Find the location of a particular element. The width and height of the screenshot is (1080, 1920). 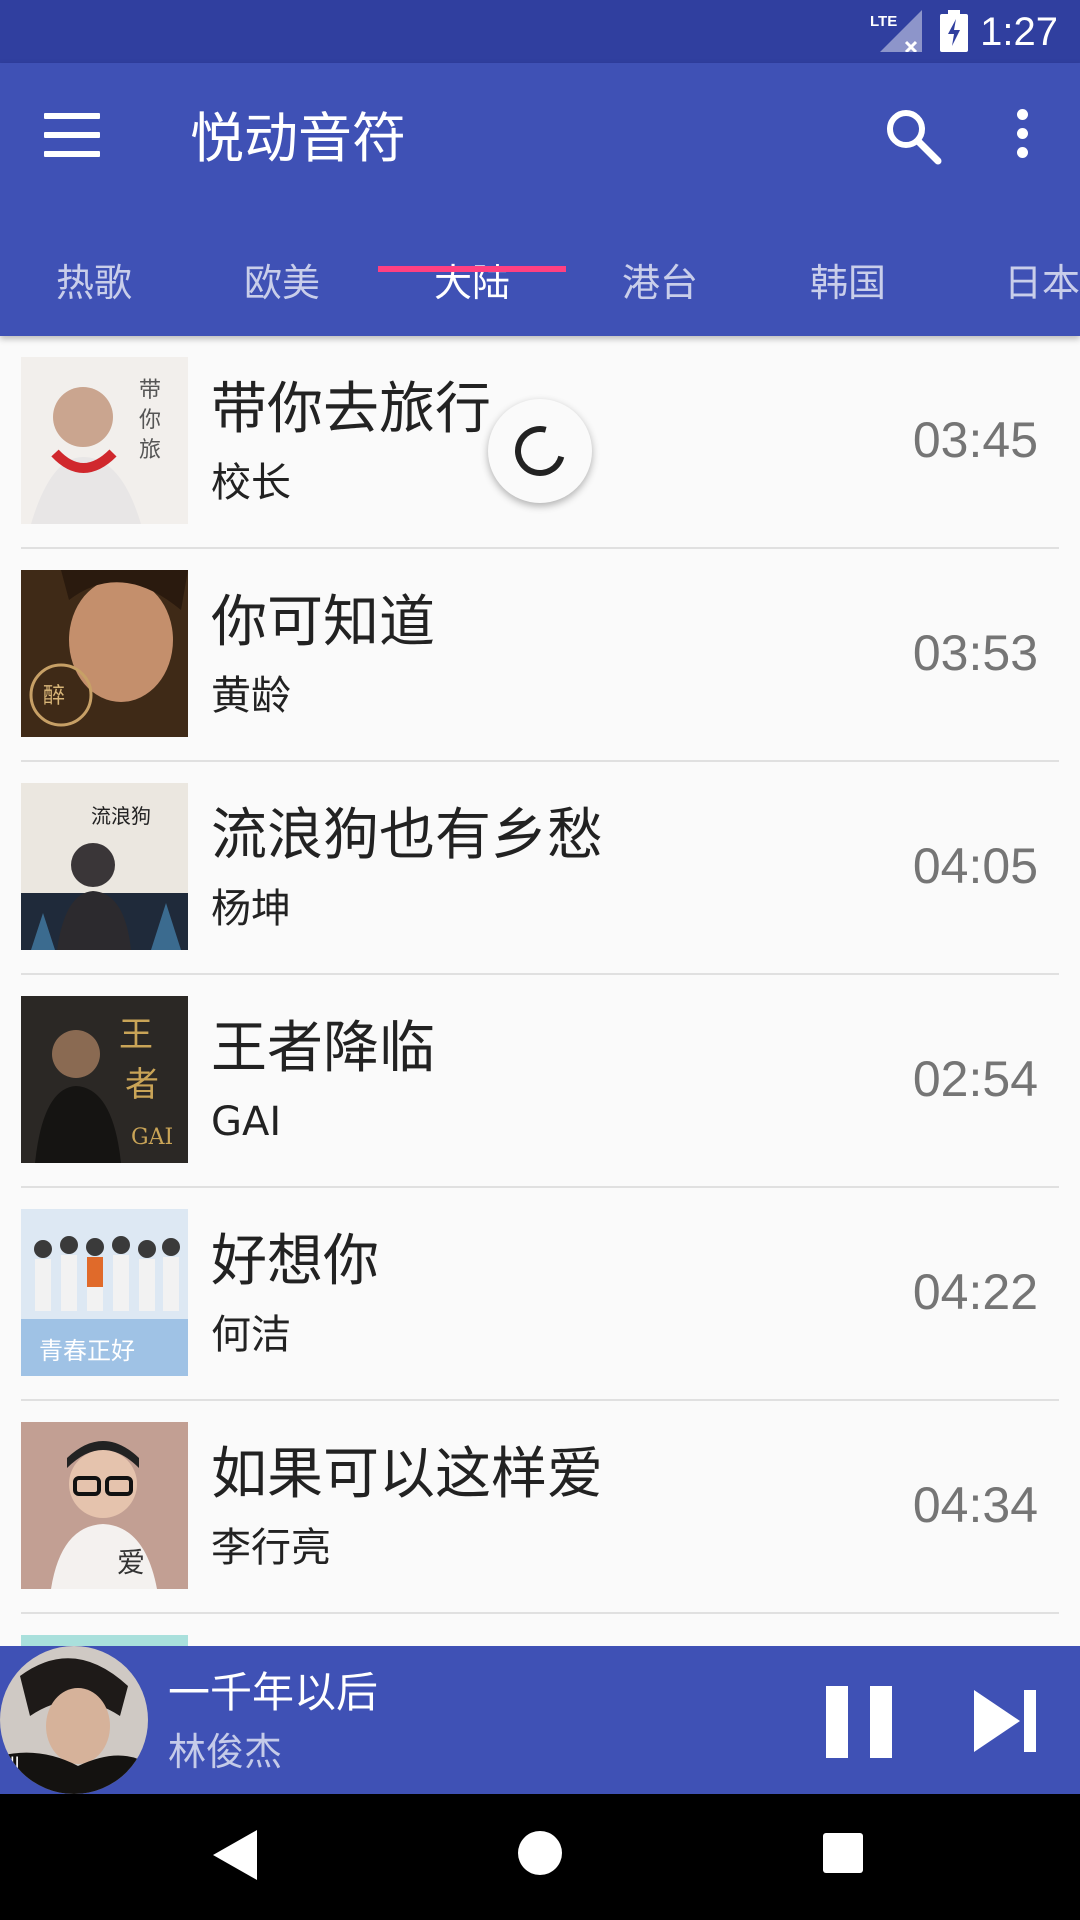

song-artist: 何洁 is located at coordinates (251, 1335).